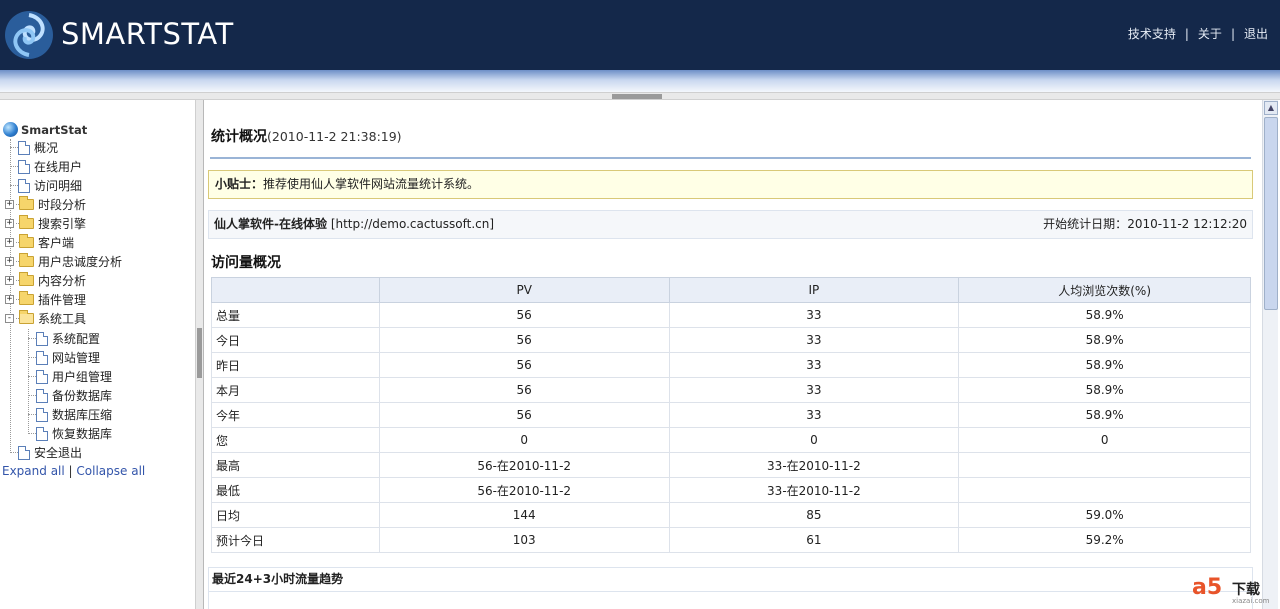 Image resolution: width=1280 pixels, height=609 pixels. Describe the element at coordinates (295, 465) in the screenshot. I see `row-label: 最高` at that location.